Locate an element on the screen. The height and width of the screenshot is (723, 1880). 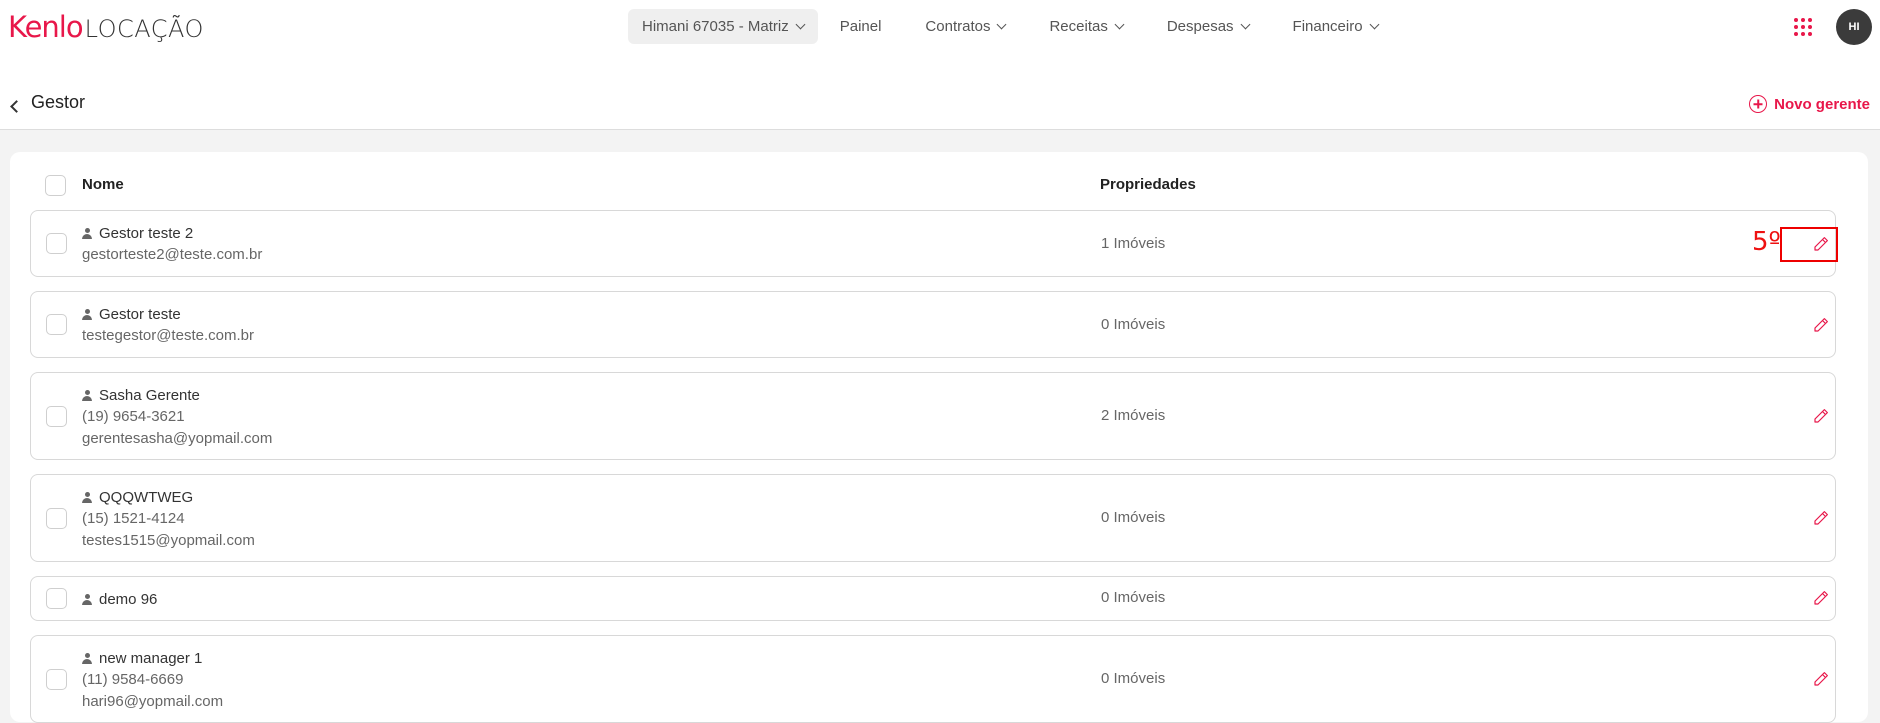
row-info: demo 96 is located at coordinates (119, 599).